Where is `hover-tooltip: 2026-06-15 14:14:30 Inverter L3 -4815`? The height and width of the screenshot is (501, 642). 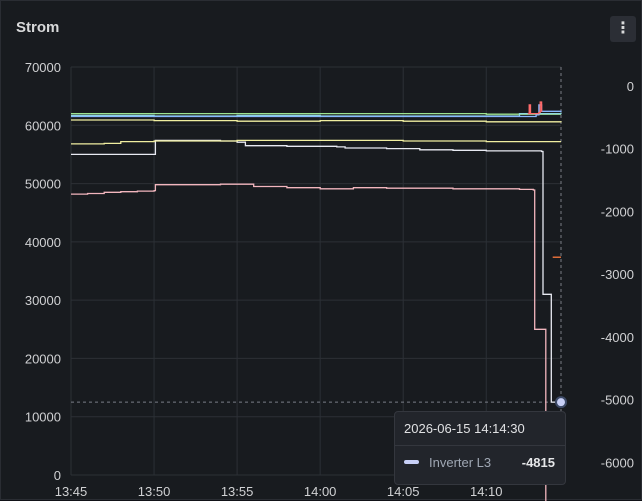
hover-tooltip: 2026-06-15 14:14:30 Inverter L3 -4815 is located at coordinates (480, 448).